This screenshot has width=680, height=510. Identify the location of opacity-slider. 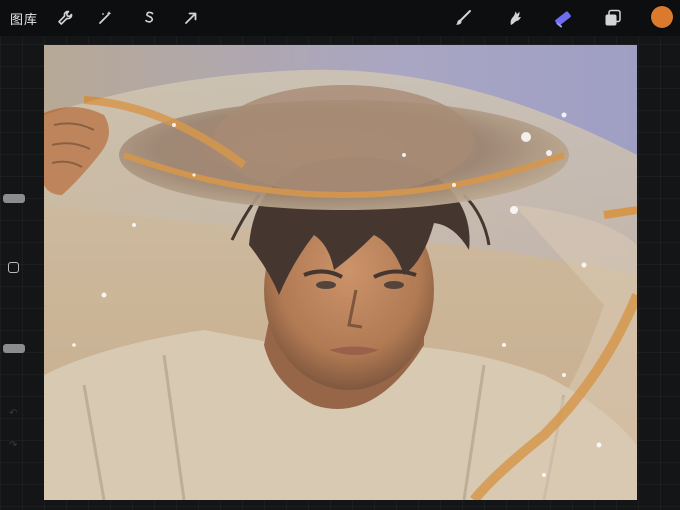
(14, 348).